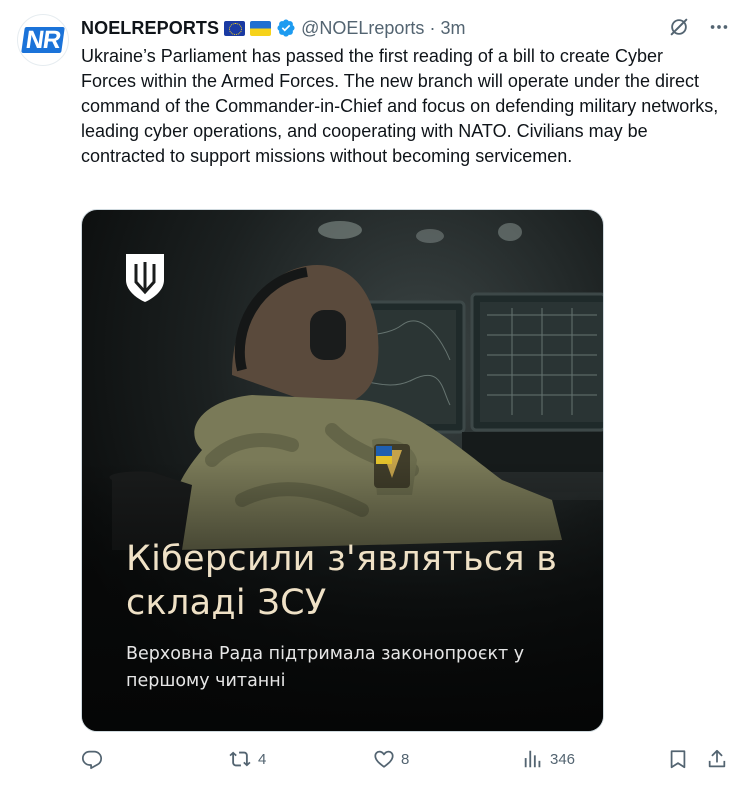 Image resolution: width=748 pixels, height=787 pixels. I want to click on avatar-logo: NR, so click(43, 40).